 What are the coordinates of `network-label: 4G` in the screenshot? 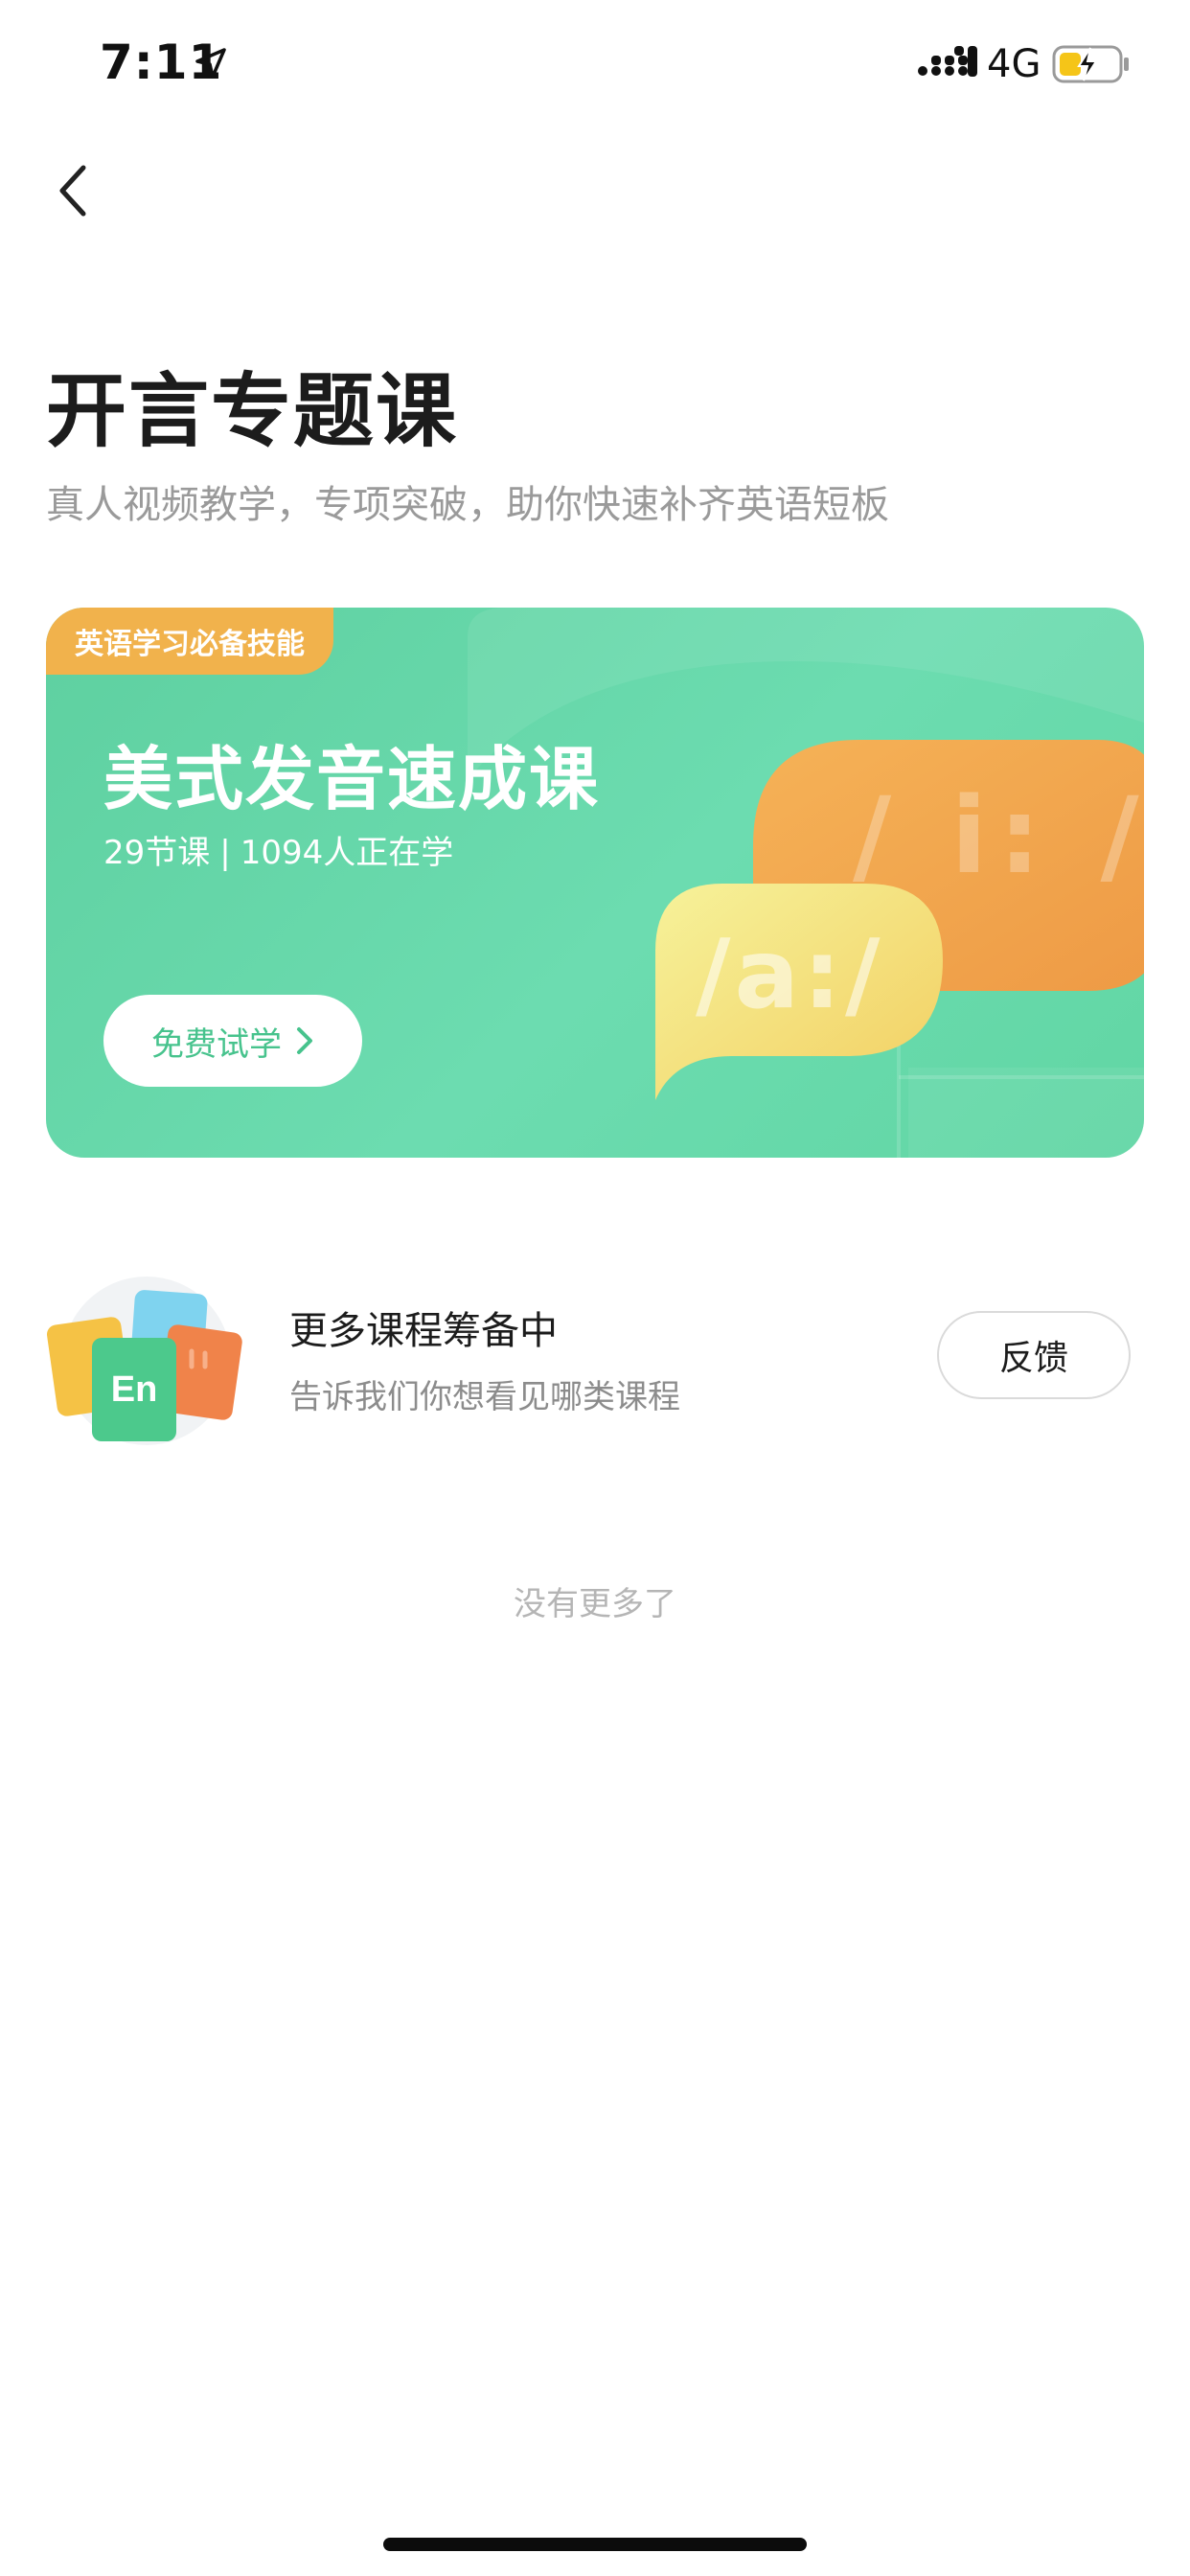 It's located at (1014, 64).